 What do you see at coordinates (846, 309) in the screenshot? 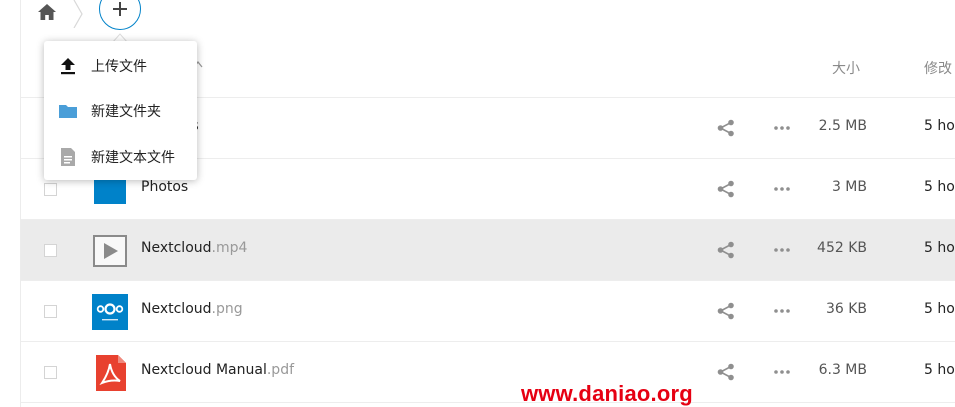
I see `file-size: 36 KB` at bounding box center [846, 309].